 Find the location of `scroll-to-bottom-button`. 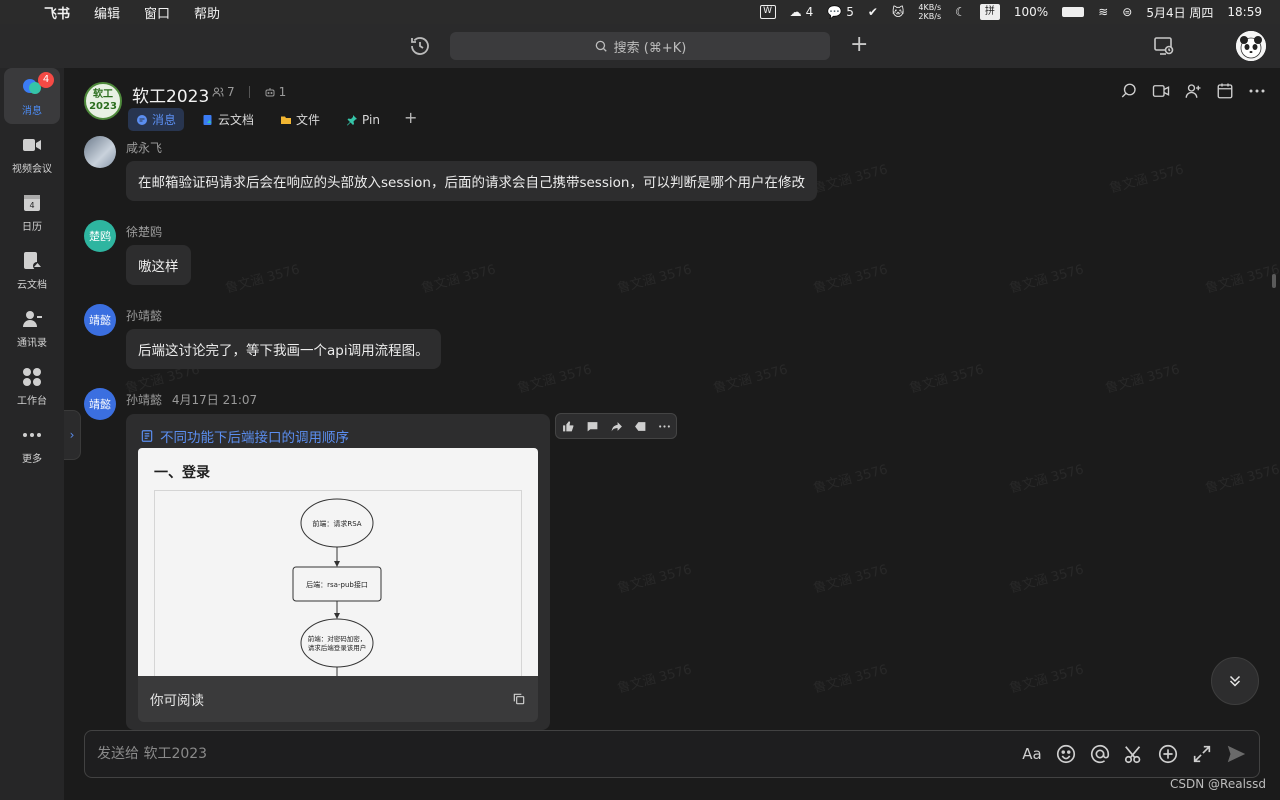

scroll-to-bottom-button is located at coordinates (1235, 681).